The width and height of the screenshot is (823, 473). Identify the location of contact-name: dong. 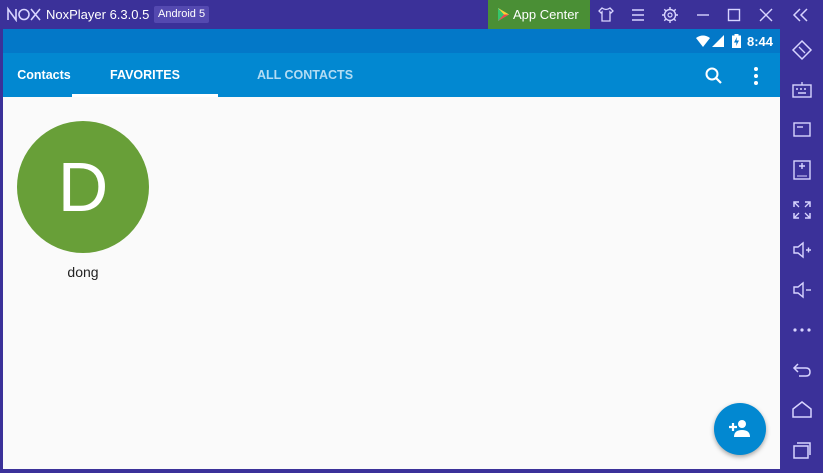
(83, 272).